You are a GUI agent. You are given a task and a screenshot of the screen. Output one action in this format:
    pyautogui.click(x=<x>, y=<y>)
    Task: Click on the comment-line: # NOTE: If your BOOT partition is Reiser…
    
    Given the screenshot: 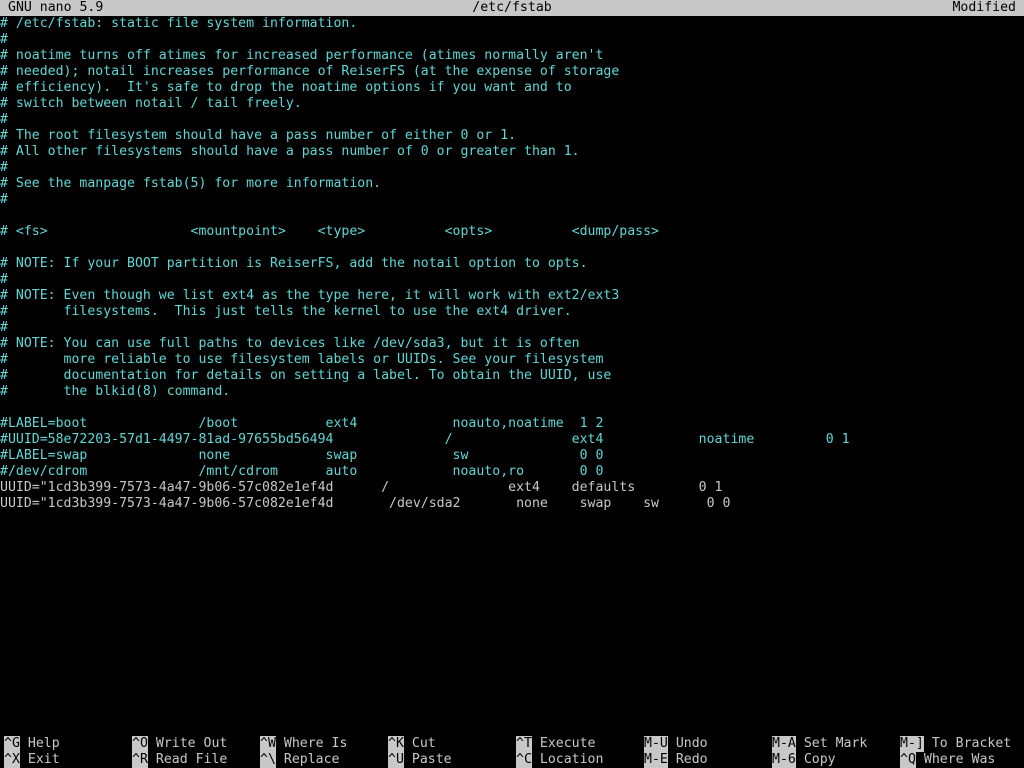 What is the action you would take?
    pyautogui.click(x=294, y=263)
    